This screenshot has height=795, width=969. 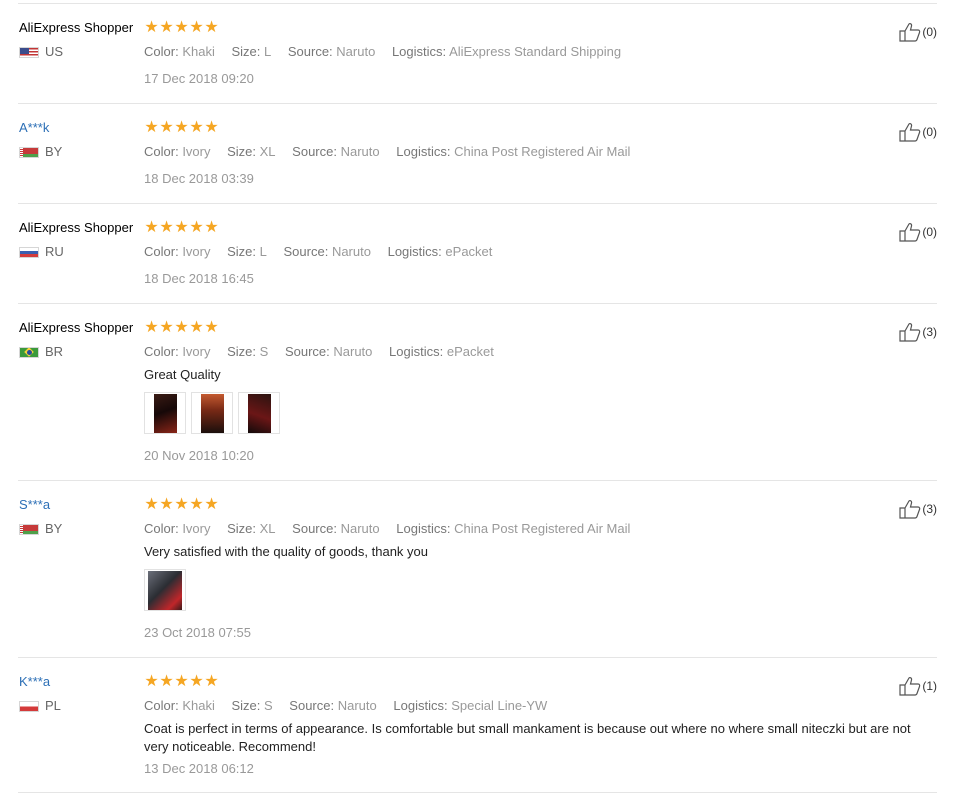 What do you see at coordinates (929, 509) in the screenshot?
I see `helpful-count: (3)` at bounding box center [929, 509].